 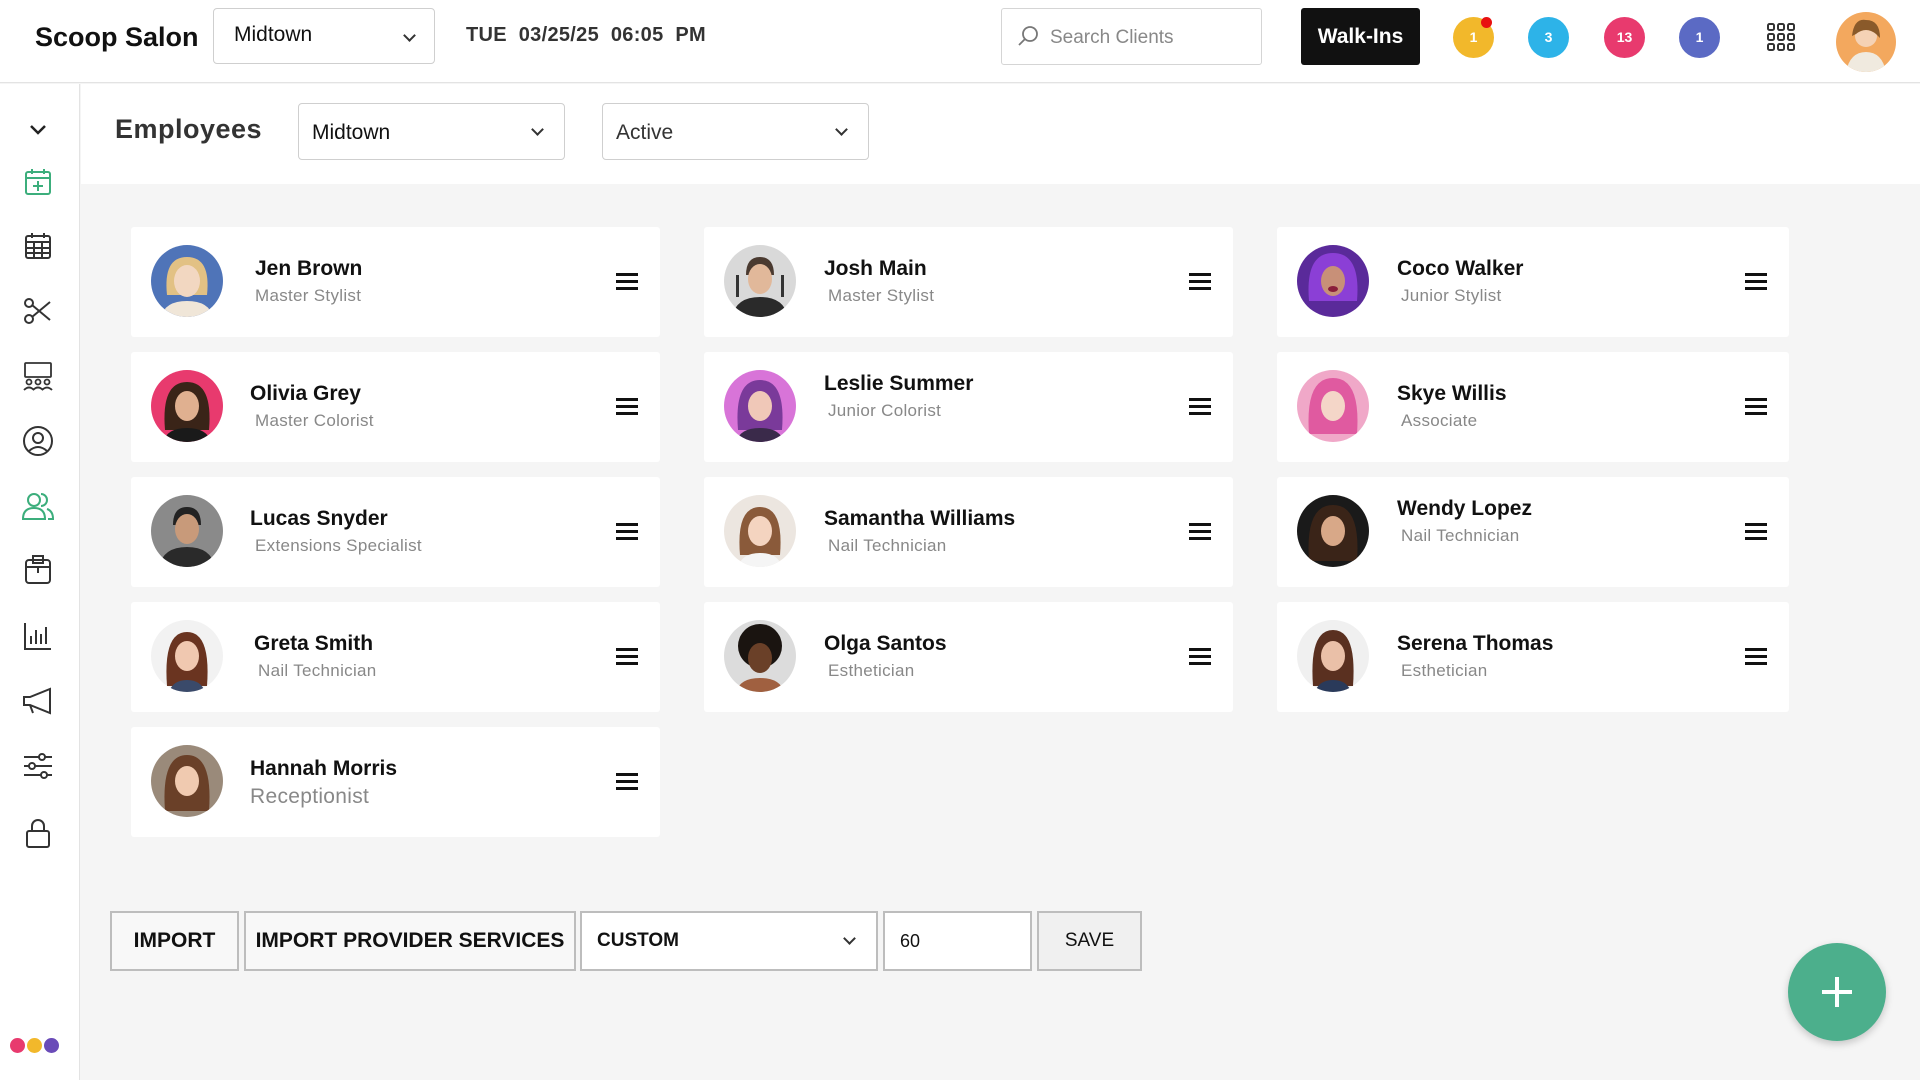 What do you see at coordinates (1451, 295) in the screenshot?
I see `employee-role: Junior Stylist` at bounding box center [1451, 295].